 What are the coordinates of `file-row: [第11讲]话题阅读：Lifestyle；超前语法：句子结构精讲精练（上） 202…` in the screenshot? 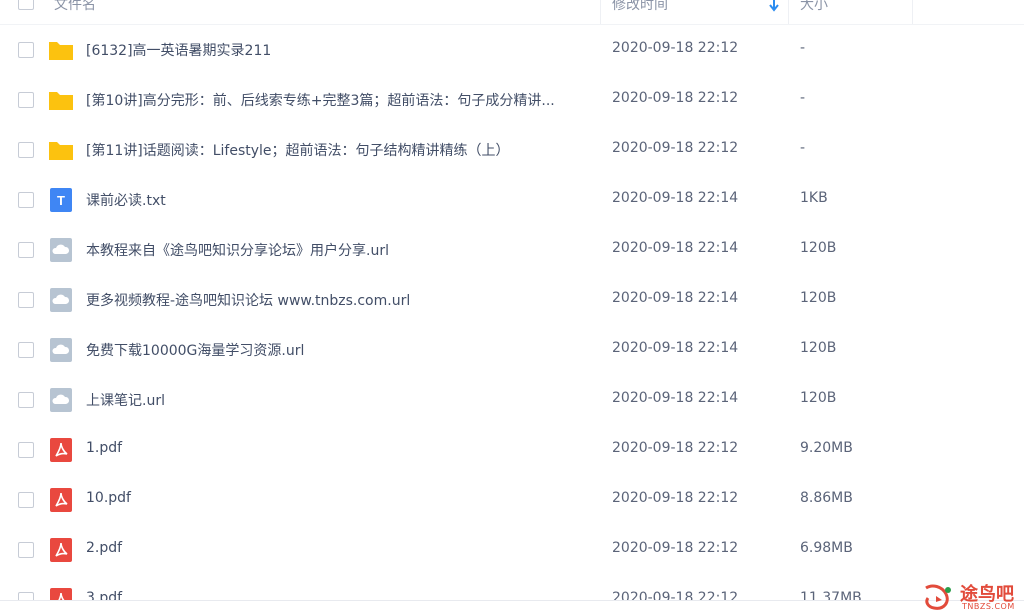 It's located at (512, 150).